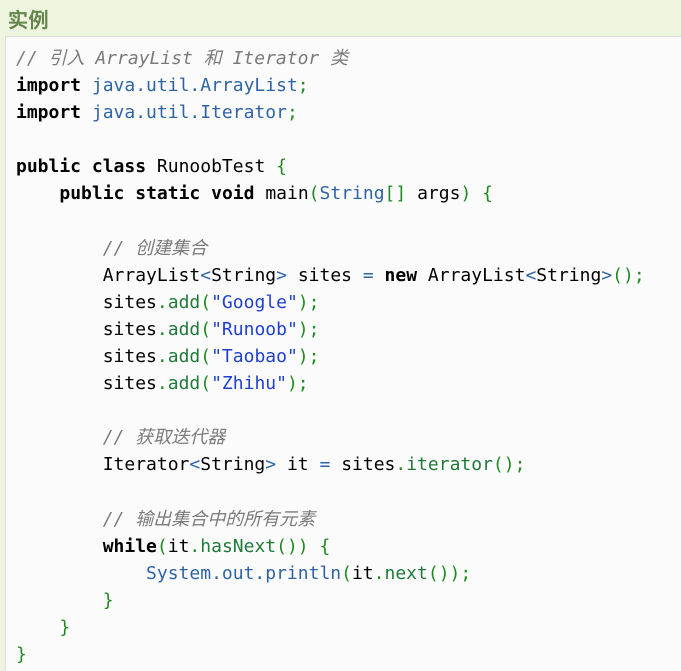  What do you see at coordinates (254, 302) in the screenshot?
I see `code-string: "Google"` at bounding box center [254, 302].